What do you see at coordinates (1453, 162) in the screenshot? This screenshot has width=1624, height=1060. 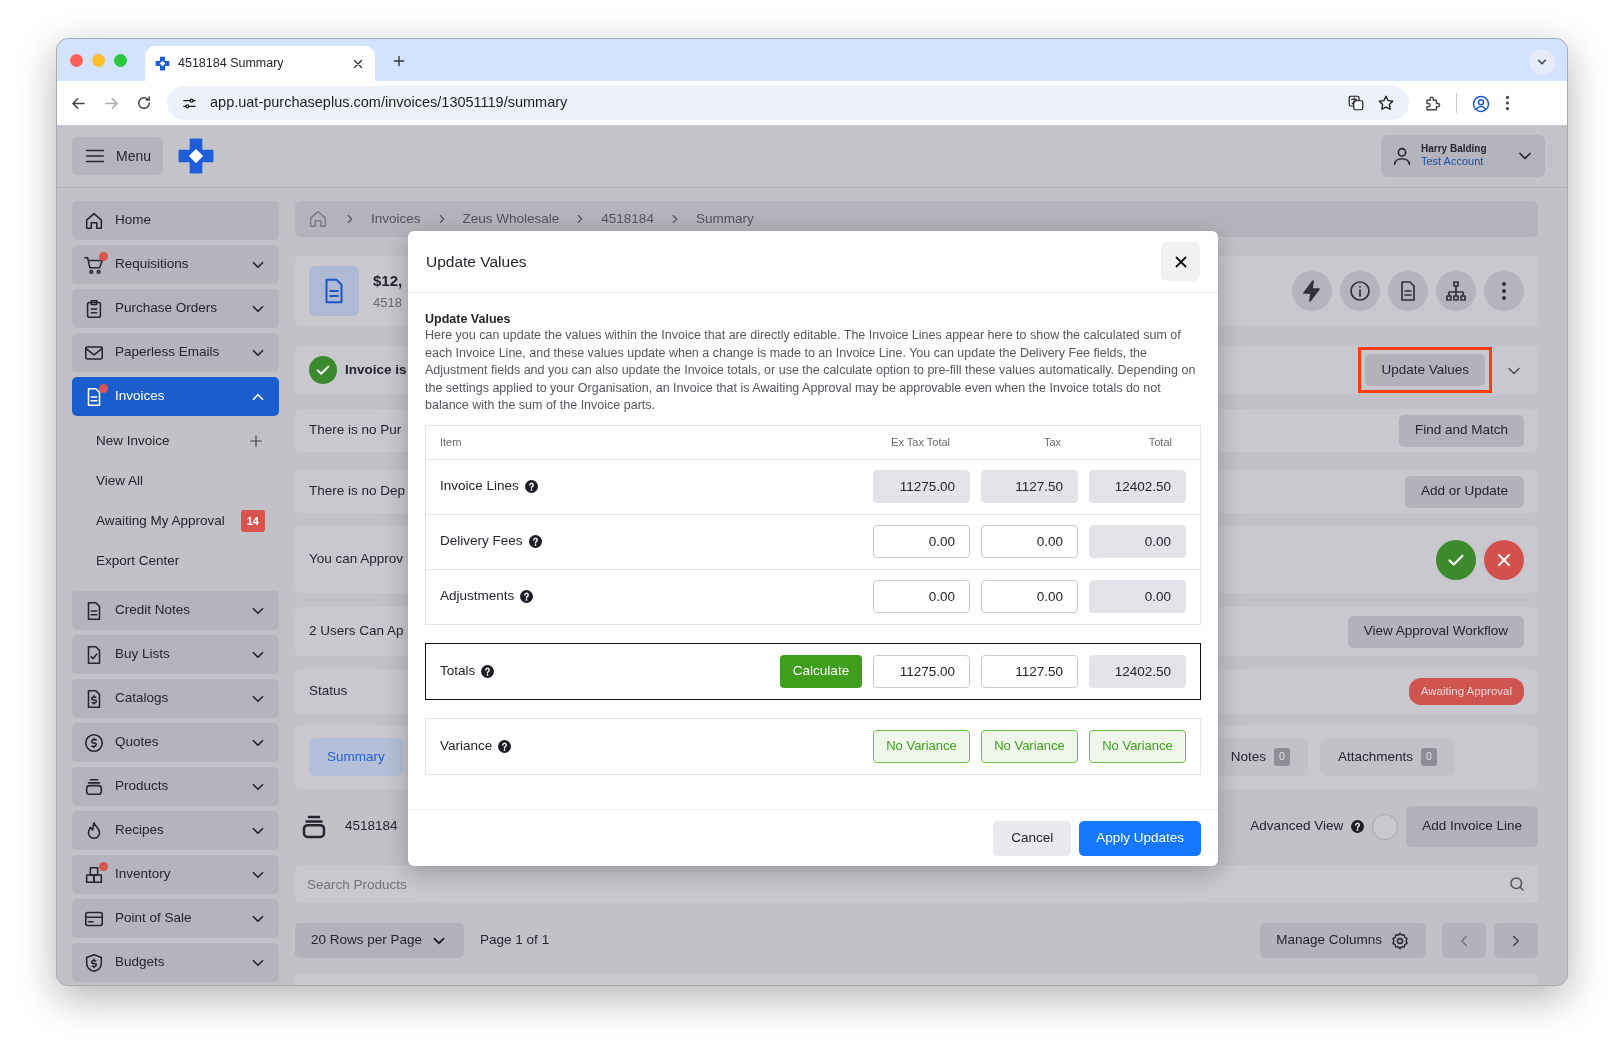 I see `account-name: Test Account` at bounding box center [1453, 162].